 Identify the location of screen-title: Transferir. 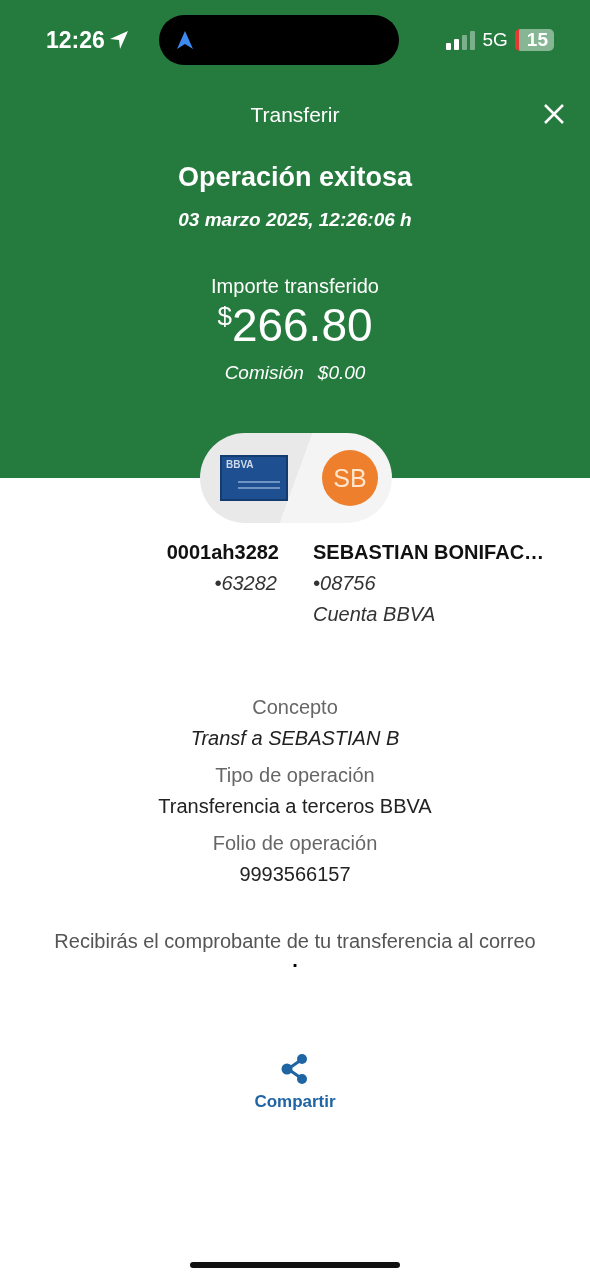
(295, 115).